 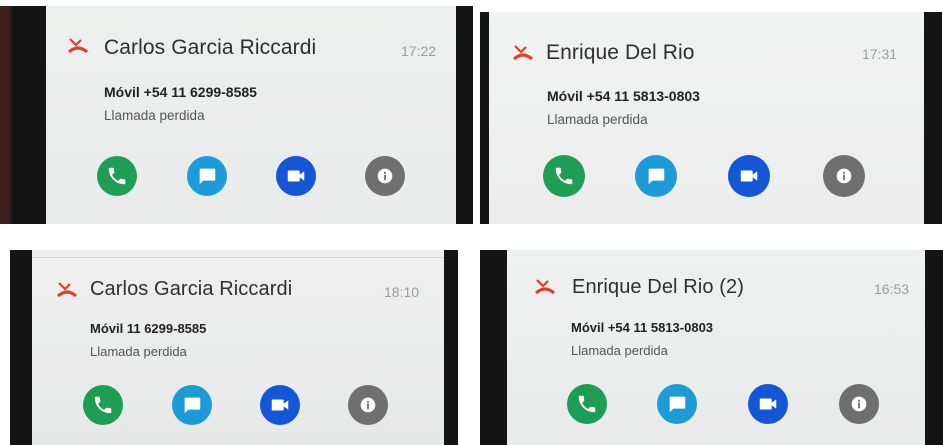 What do you see at coordinates (238, 257) in the screenshot?
I see `divider` at bounding box center [238, 257].